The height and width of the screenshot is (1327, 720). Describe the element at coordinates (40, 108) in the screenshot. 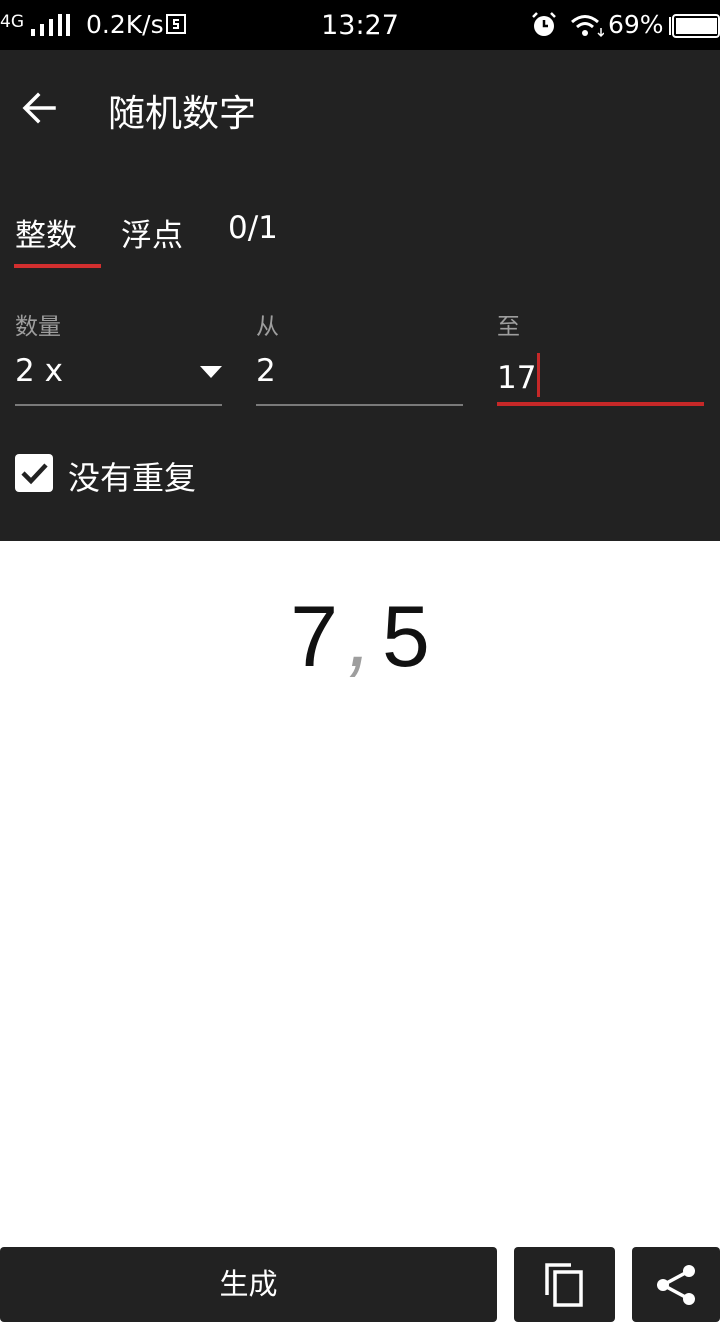

I see `arrow-left-icon` at that location.